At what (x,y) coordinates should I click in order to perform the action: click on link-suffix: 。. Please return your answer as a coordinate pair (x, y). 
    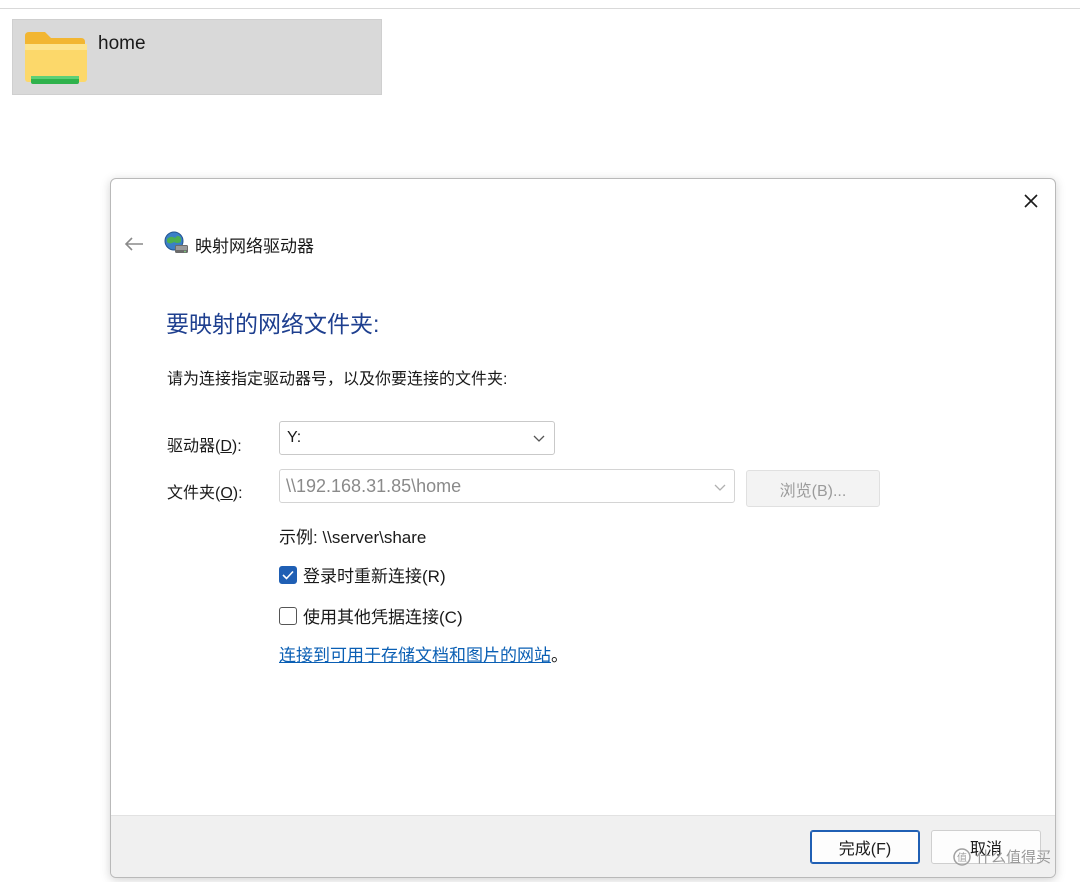
    Looking at the image, I should click on (559, 655).